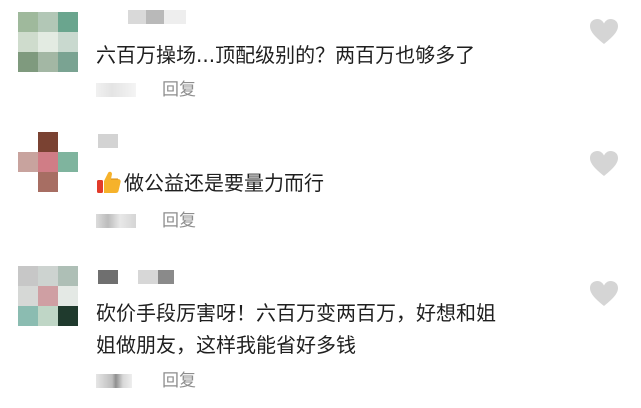 This screenshot has width=641, height=408. I want to click on thumbs-up-emoji-icon, so click(109, 182).